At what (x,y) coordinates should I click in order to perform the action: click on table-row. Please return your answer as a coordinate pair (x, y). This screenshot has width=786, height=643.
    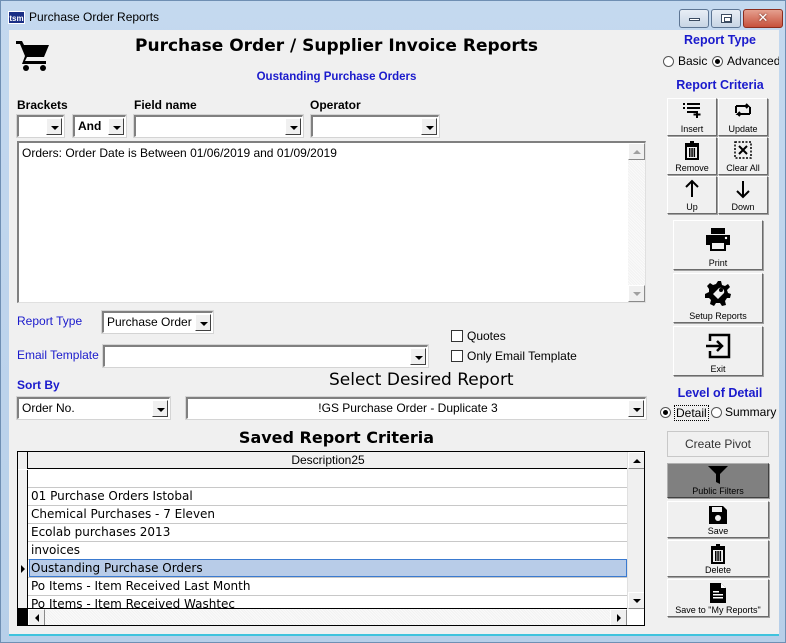
    Looking at the image, I should click on (322, 479).